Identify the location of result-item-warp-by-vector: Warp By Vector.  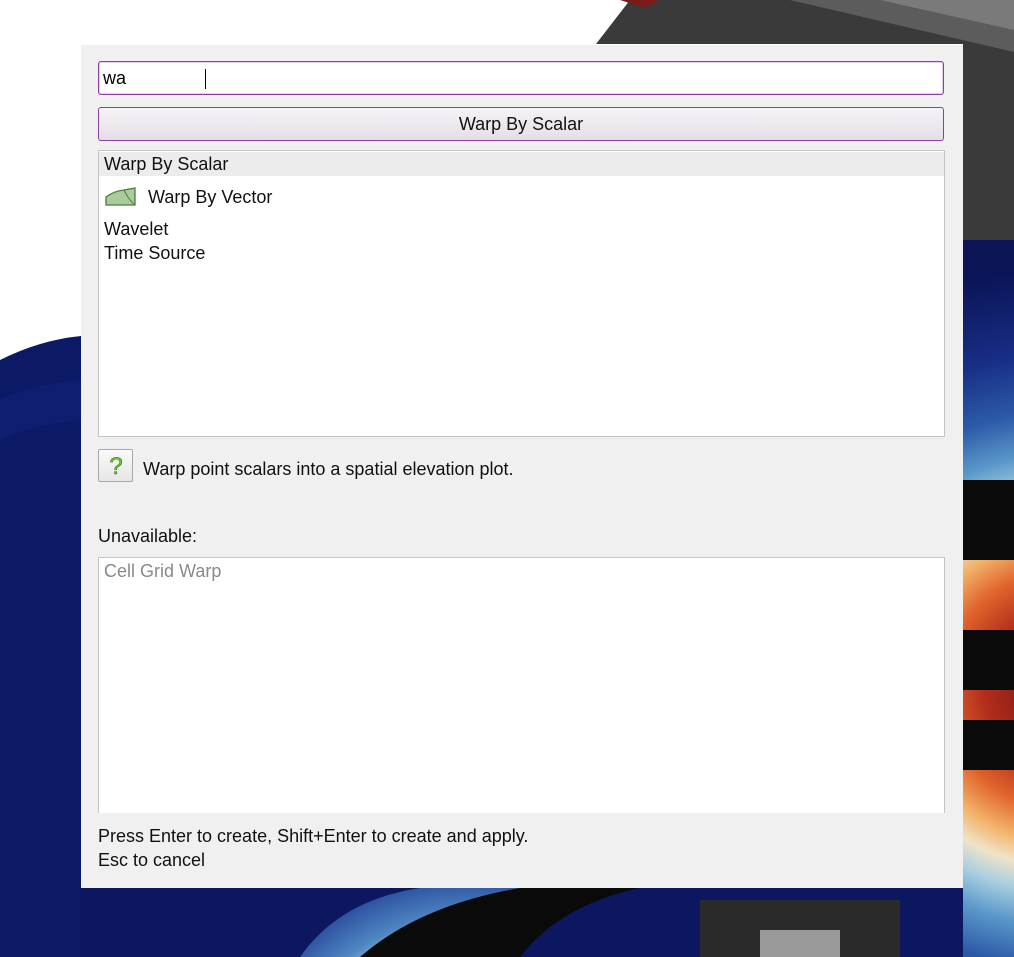
(521, 197).